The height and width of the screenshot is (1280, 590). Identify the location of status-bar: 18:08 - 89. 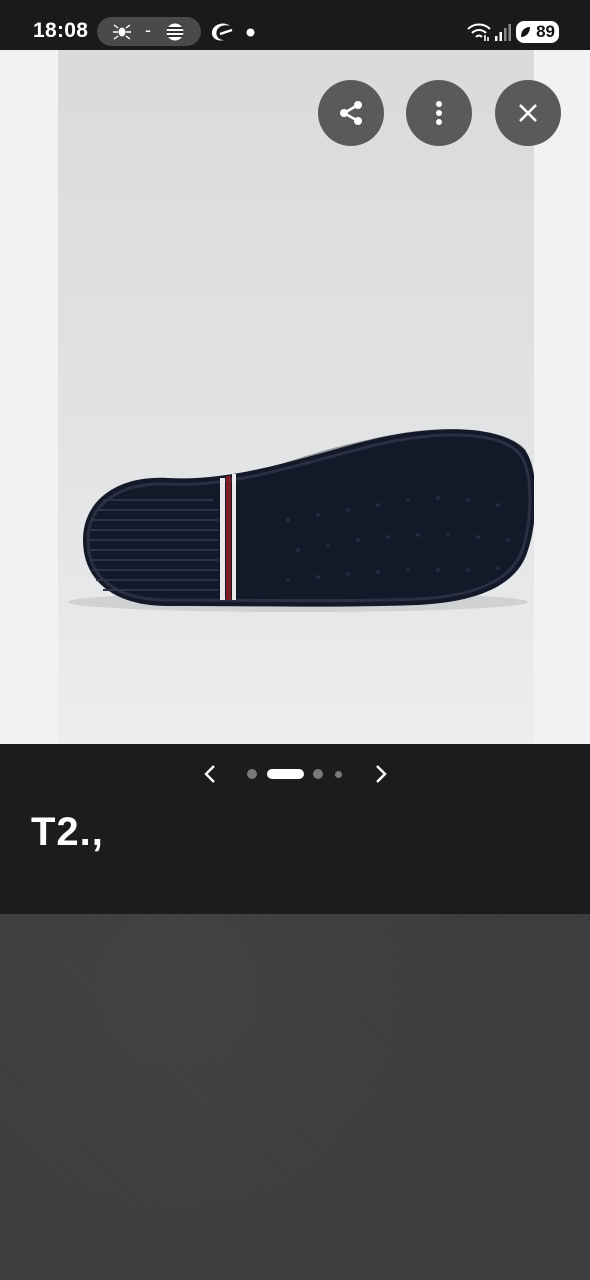
(295, 25).